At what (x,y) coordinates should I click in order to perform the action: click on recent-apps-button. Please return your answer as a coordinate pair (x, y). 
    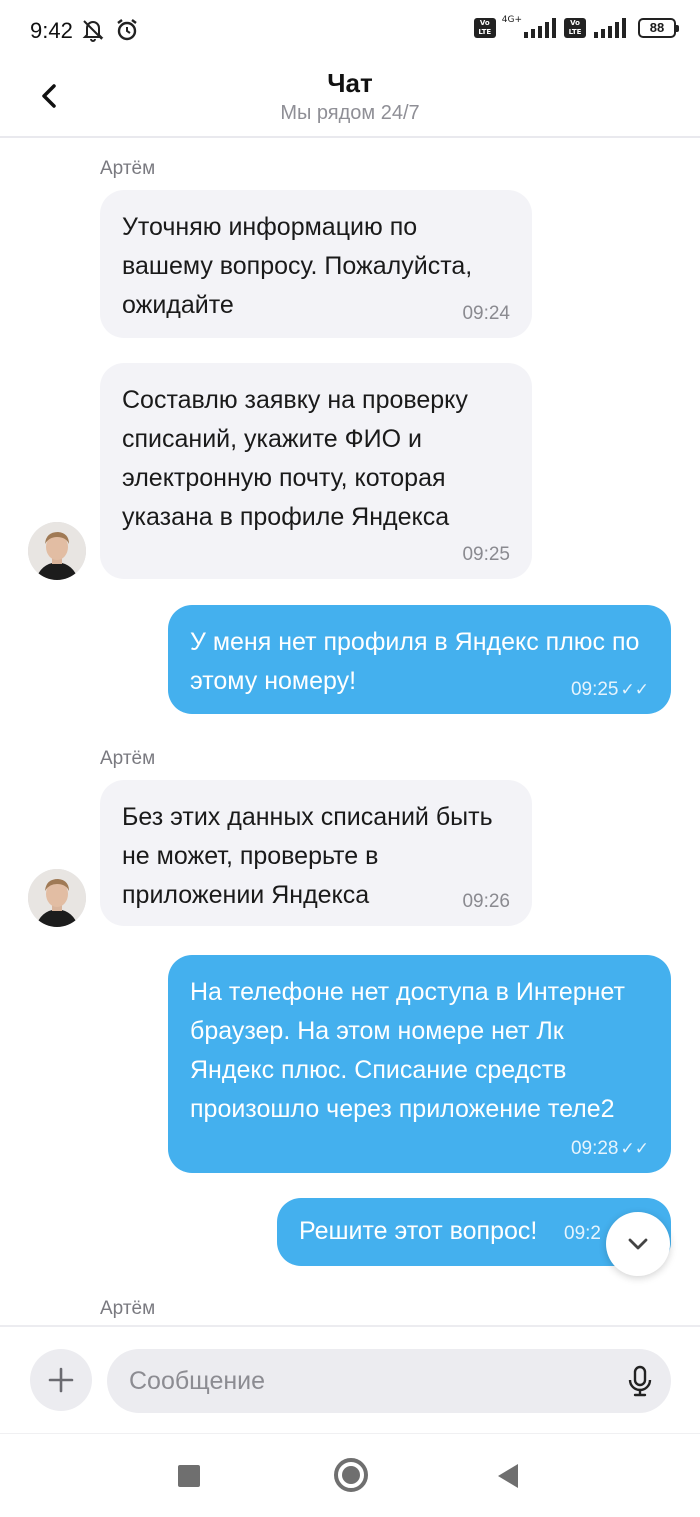
    Looking at the image, I should click on (189, 1476).